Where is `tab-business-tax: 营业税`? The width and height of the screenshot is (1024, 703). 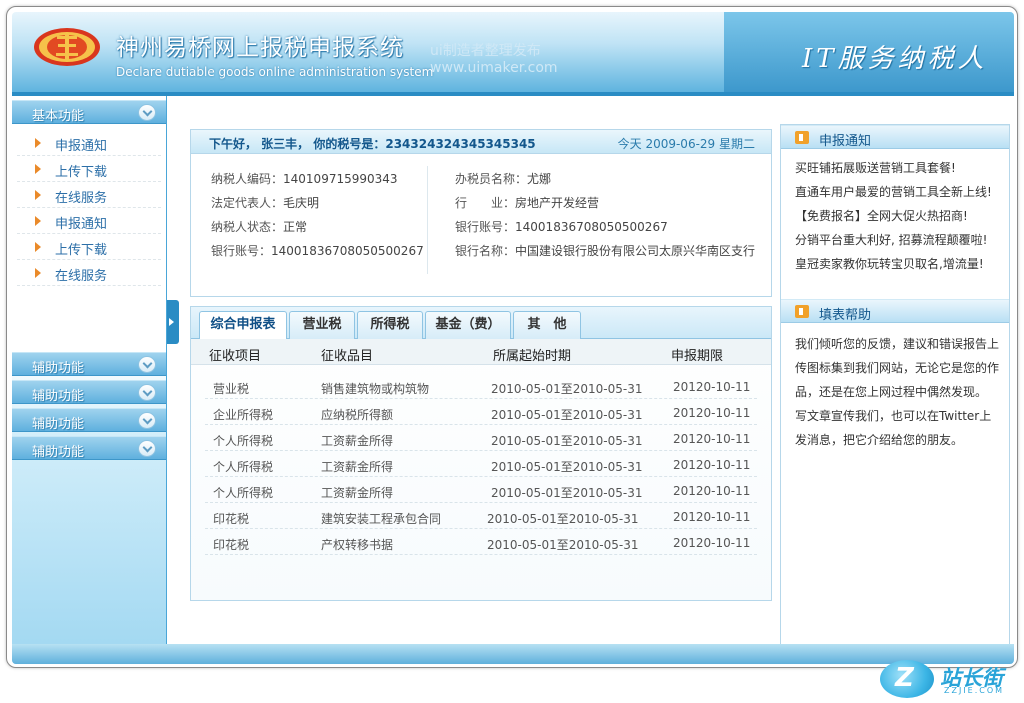
tab-business-tax: 营业税 is located at coordinates (322, 325).